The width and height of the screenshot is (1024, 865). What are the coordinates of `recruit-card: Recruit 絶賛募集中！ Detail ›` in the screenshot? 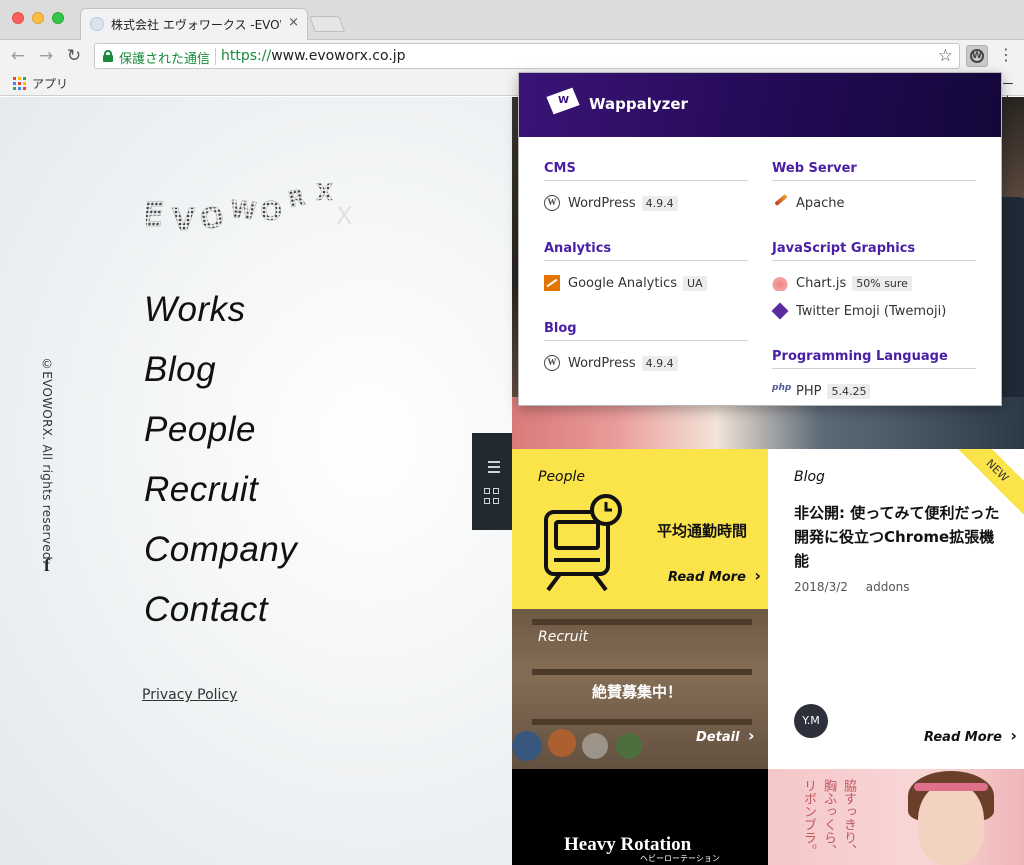 It's located at (640, 689).